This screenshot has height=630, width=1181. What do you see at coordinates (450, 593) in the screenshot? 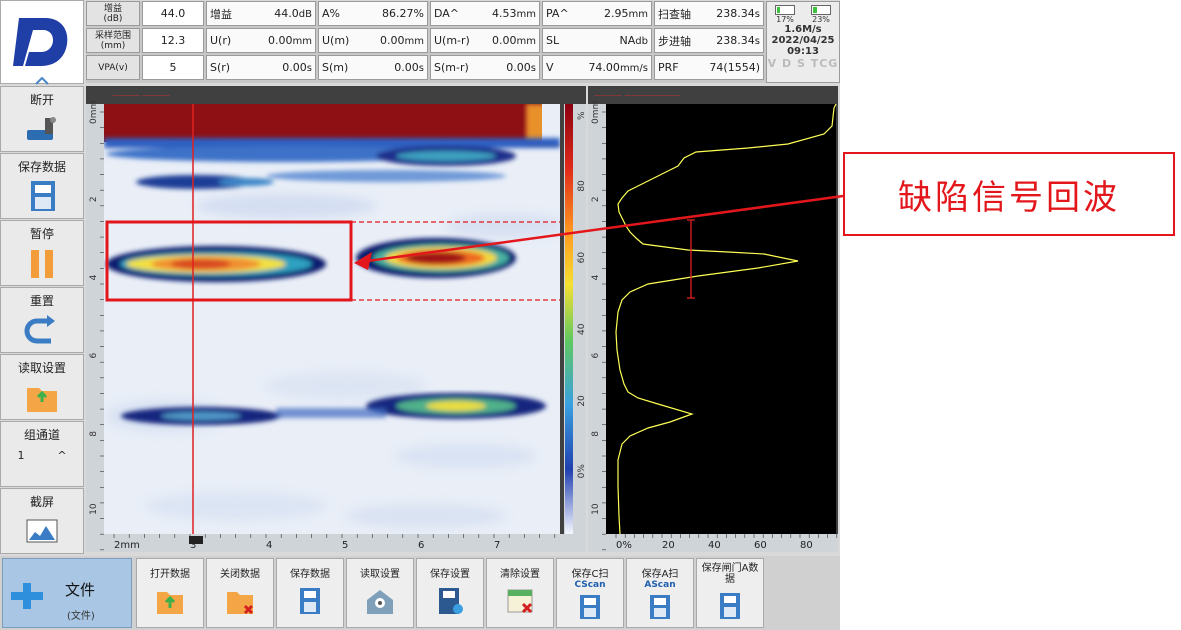
I see `save-settings-button: 保存设置` at bounding box center [450, 593].